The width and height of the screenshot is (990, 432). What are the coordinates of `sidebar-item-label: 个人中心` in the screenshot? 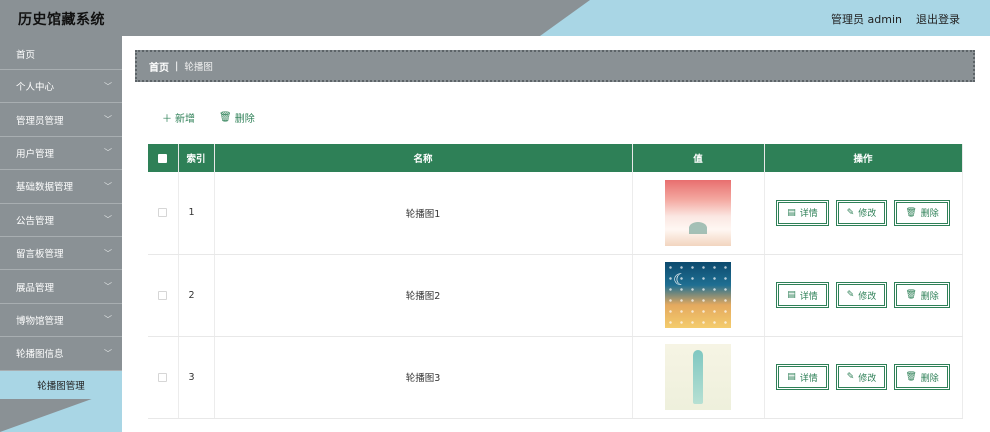 It's located at (35, 88).